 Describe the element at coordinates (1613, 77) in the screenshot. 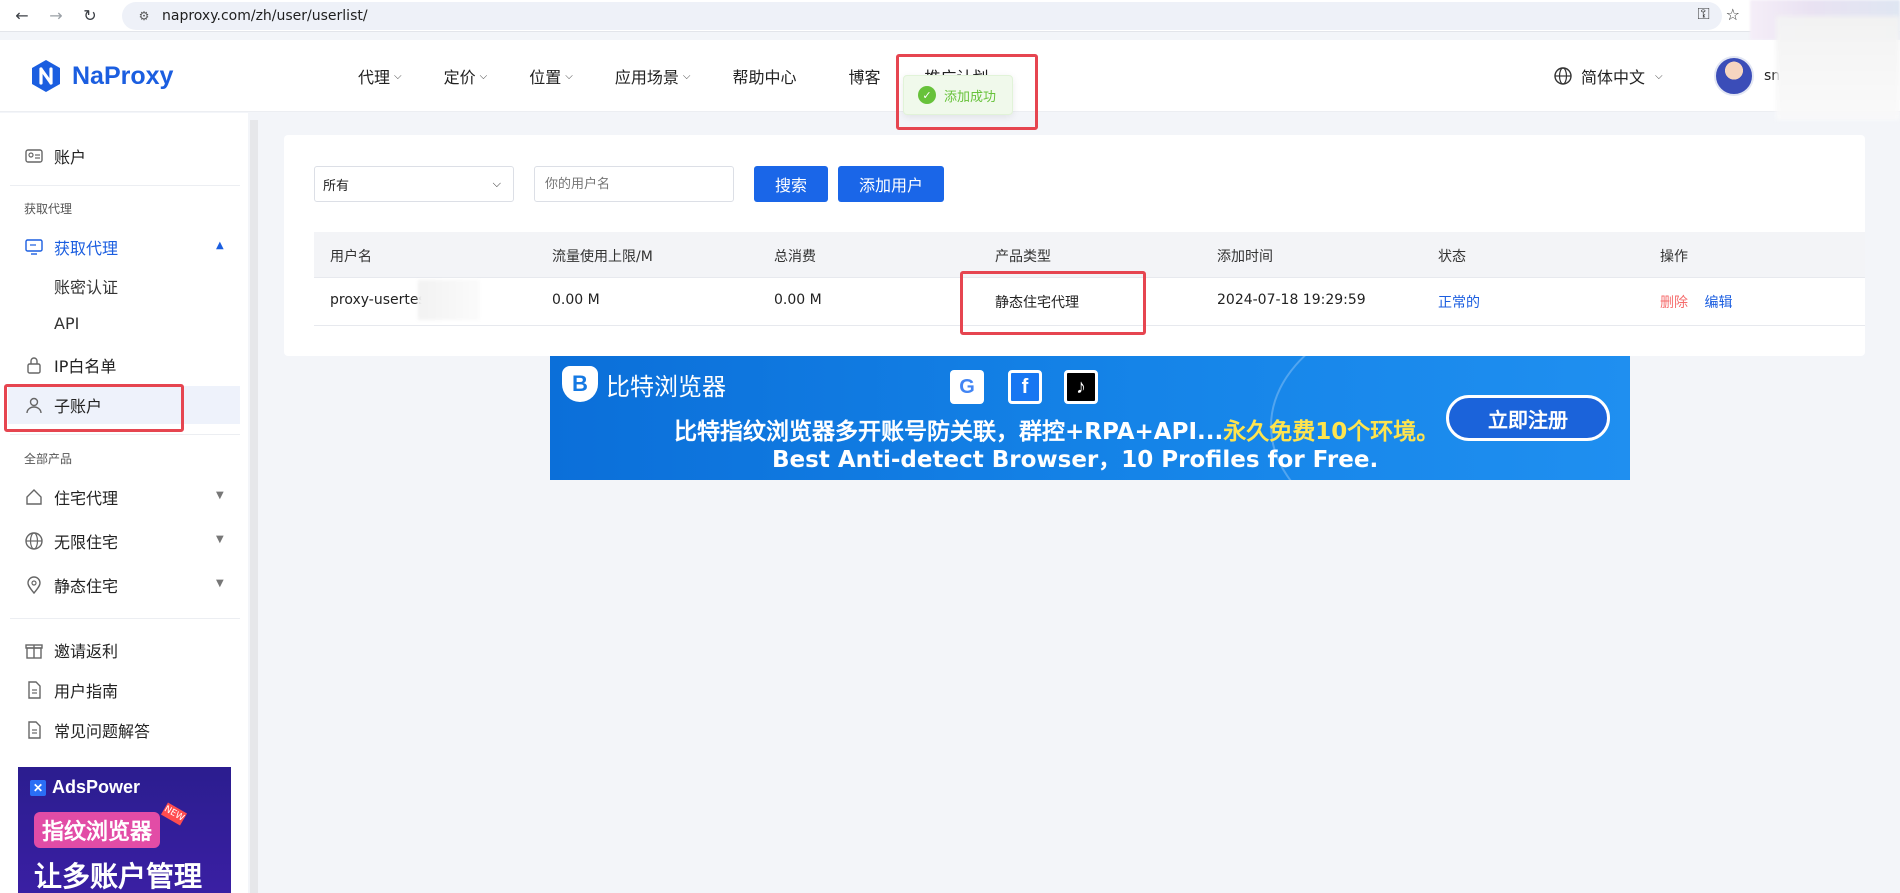

I see `language-label: 简体中文` at that location.